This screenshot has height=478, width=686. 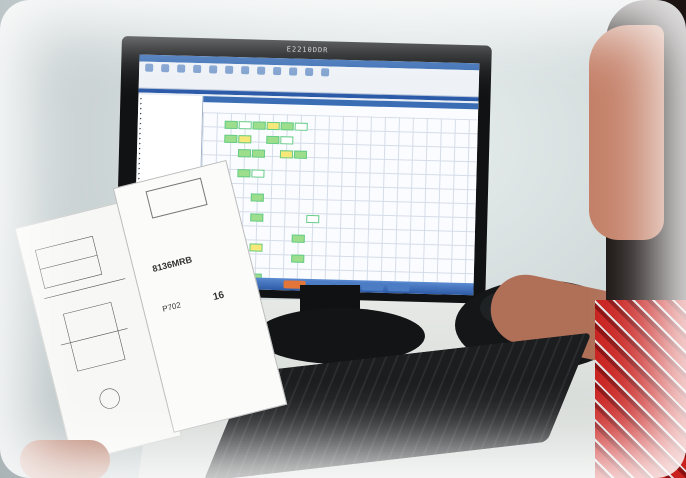 I want to click on part-code: 8136MRB, so click(x=172, y=264).